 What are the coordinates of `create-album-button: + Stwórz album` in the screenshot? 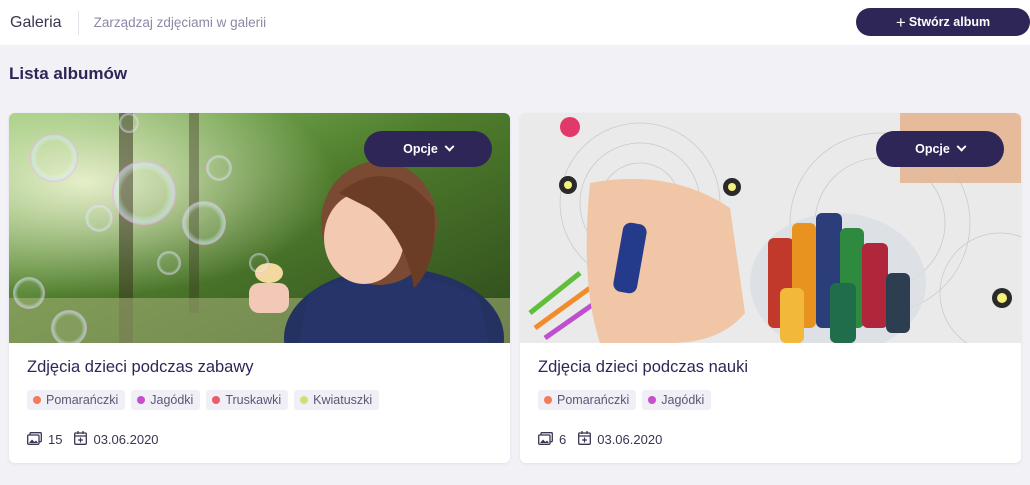 It's located at (943, 22).